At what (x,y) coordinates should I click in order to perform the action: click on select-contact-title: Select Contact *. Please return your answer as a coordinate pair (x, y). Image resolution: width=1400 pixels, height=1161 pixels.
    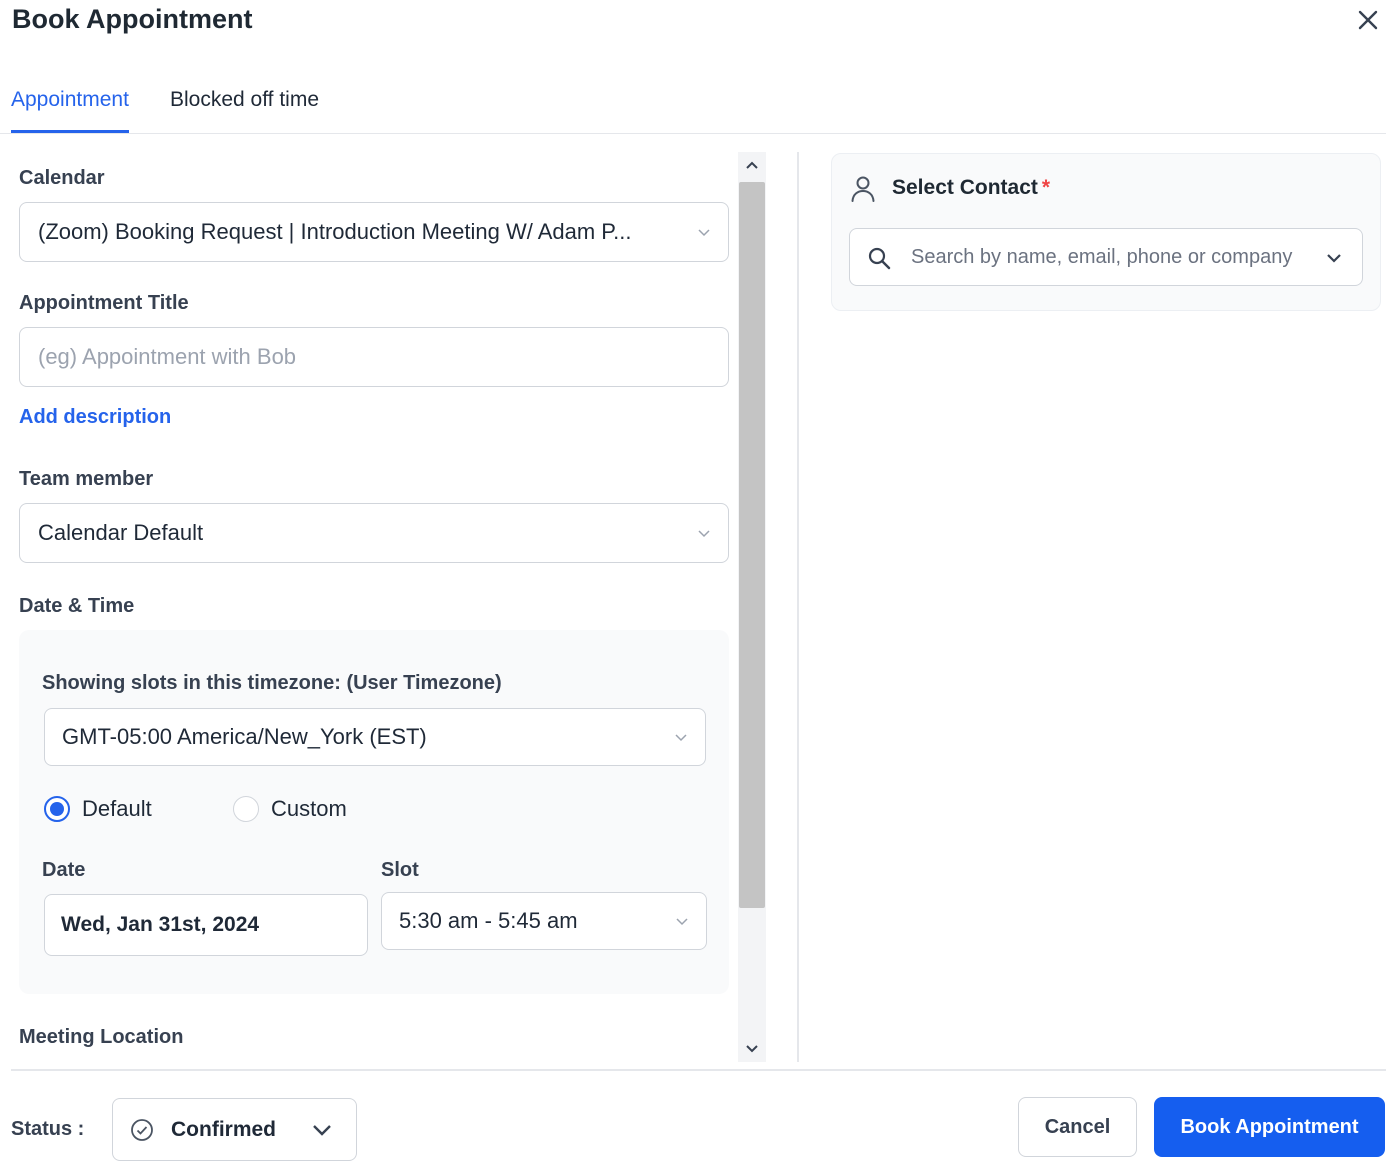
    Looking at the image, I should click on (971, 188).